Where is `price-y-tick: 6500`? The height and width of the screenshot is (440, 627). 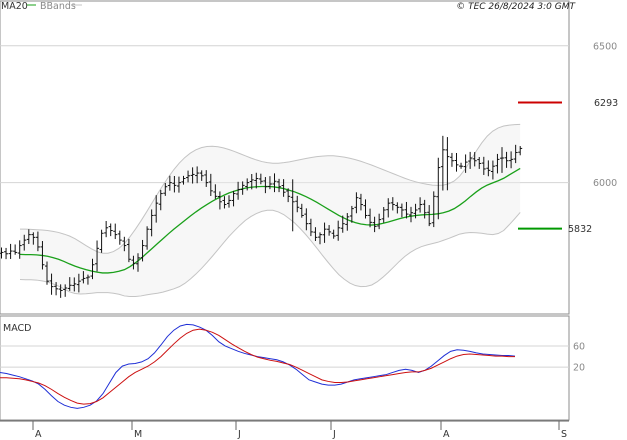
price-y-tick: 6500 is located at coordinates (605, 46).